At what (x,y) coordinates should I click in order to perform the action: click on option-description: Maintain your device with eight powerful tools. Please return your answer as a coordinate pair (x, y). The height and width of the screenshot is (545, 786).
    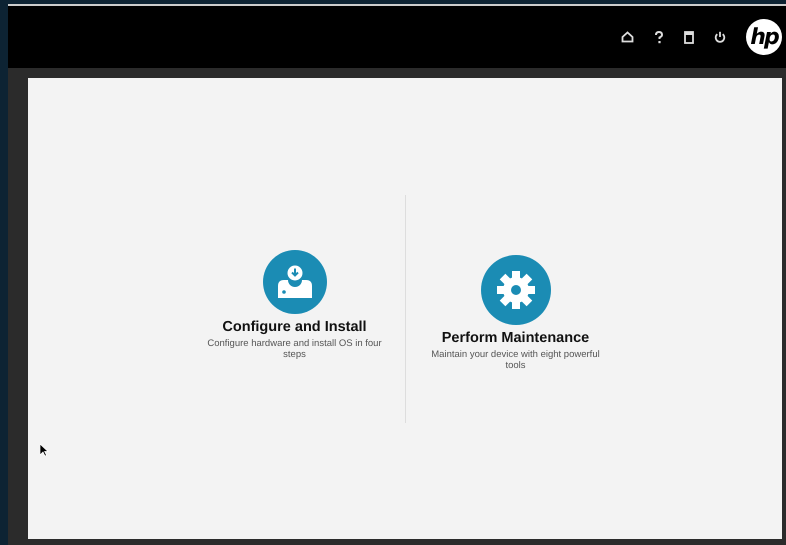
    Looking at the image, I should click on (515, 360).